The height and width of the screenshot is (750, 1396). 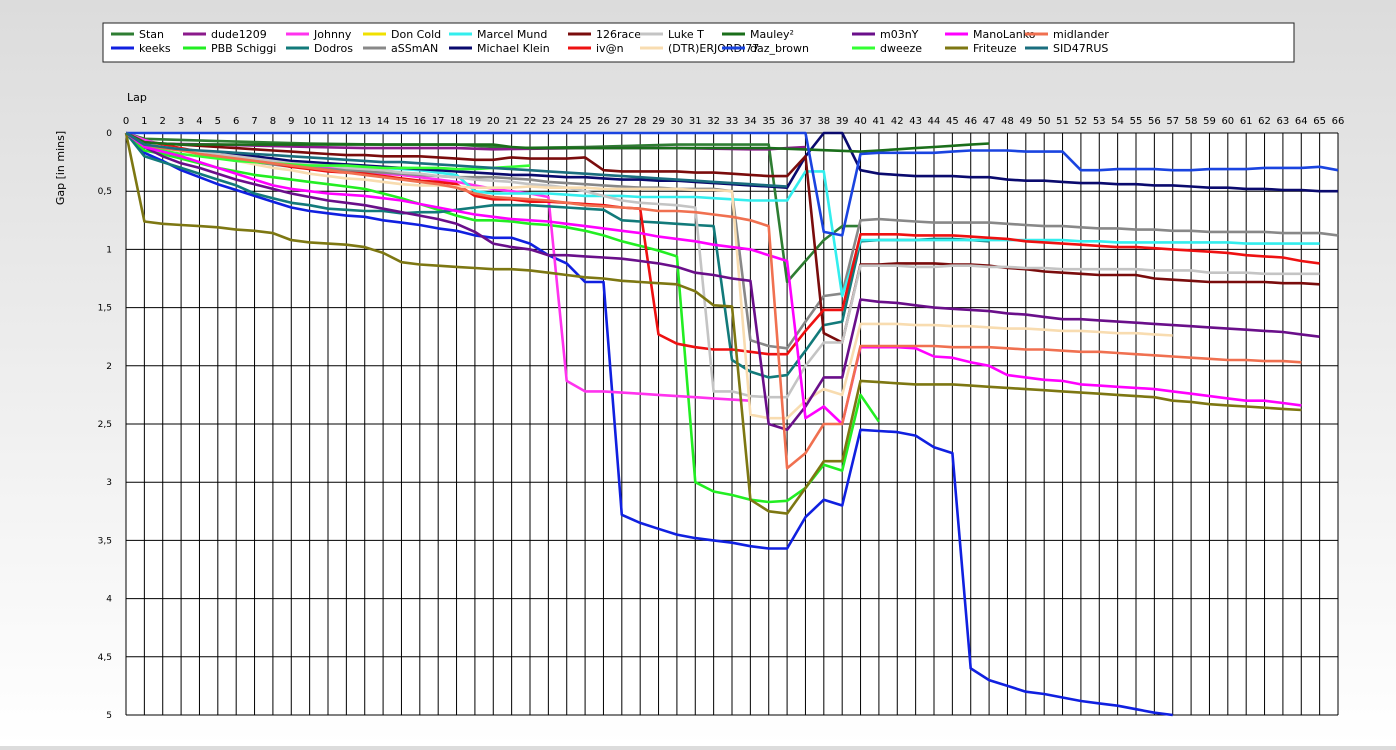 What do you see at coordinates (713, 121) in the screenshot?
I see `x-tick-label: 32` at bounding box center [713, 121].